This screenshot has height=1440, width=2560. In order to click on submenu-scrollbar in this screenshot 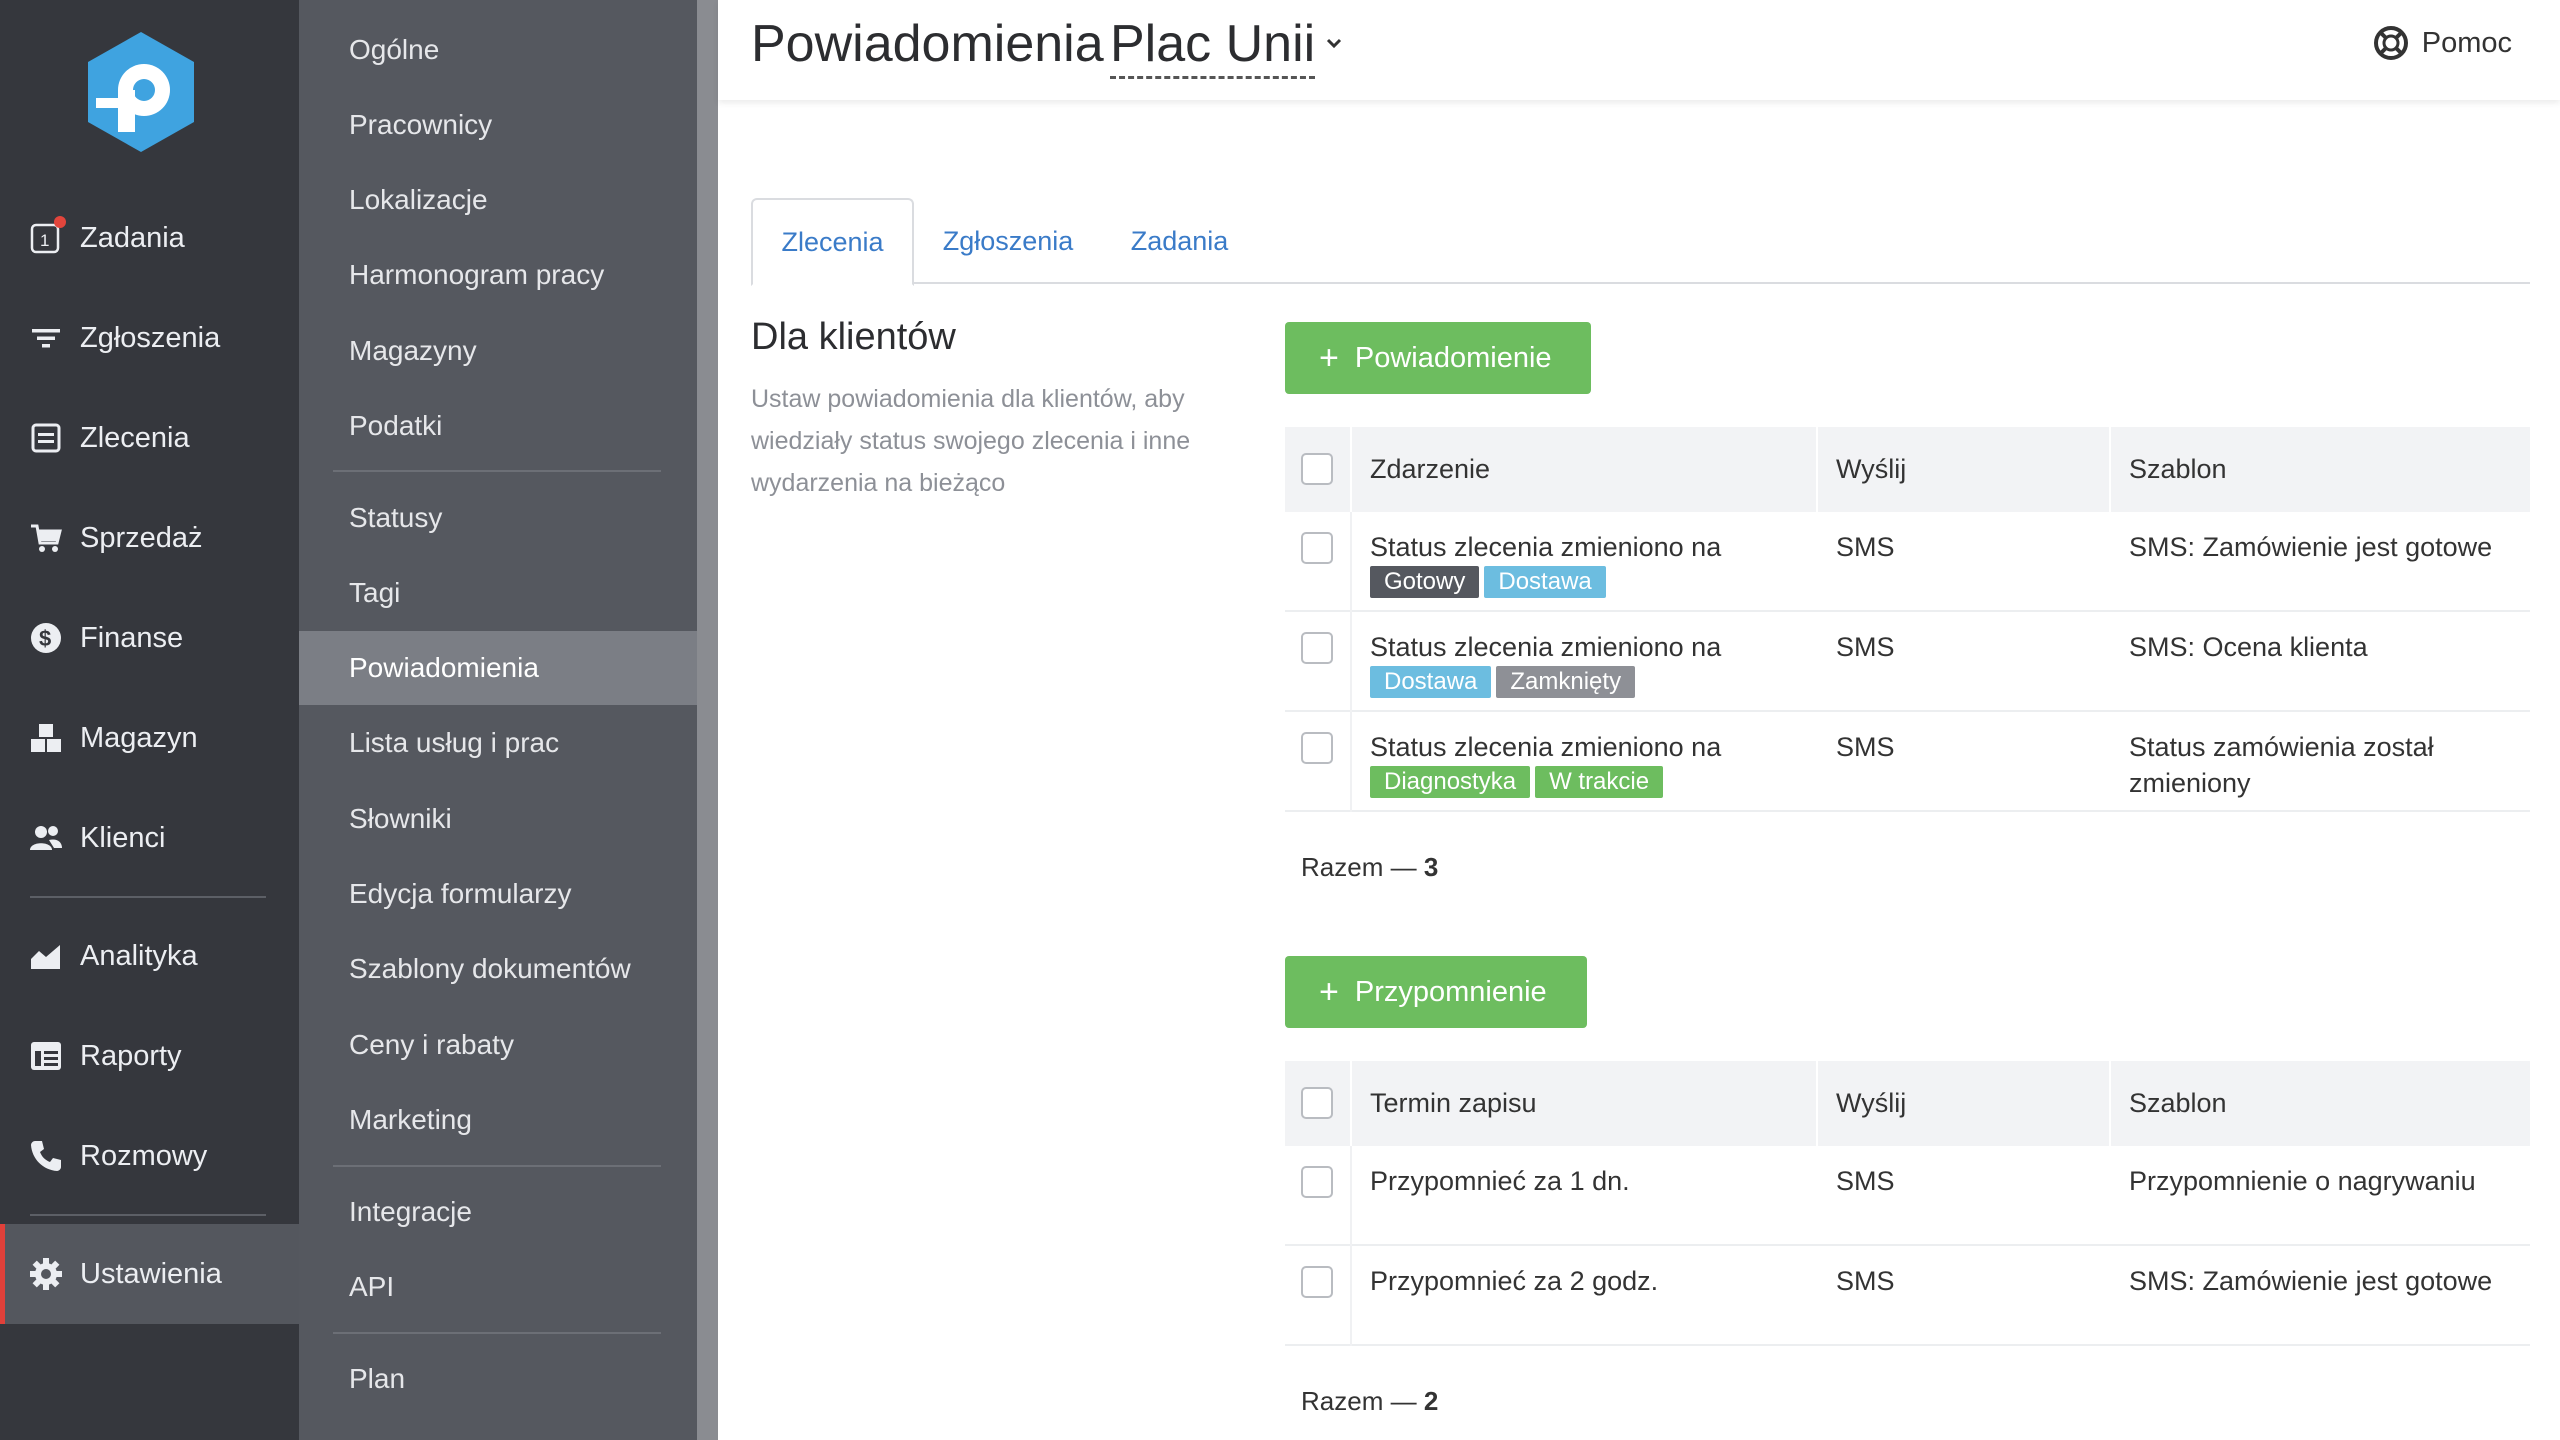, I will do `click(707, 720)`.